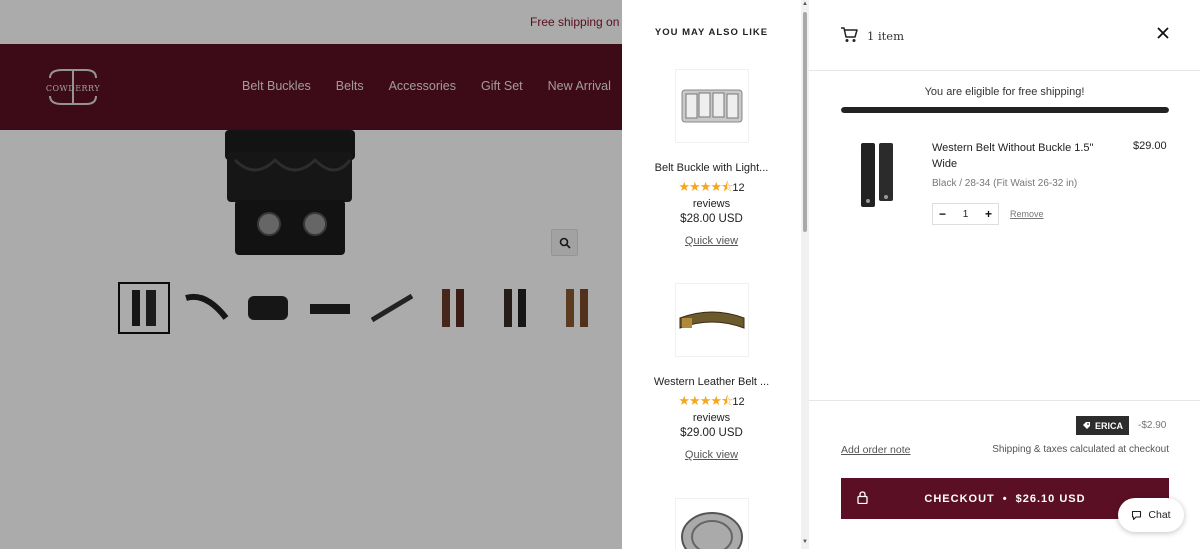 The width and height of the screenshot is (1200, 549). Describe the element at coordinates (1109, 425) in the screenshot. I see `discount-code-text: ERICA` at that location.